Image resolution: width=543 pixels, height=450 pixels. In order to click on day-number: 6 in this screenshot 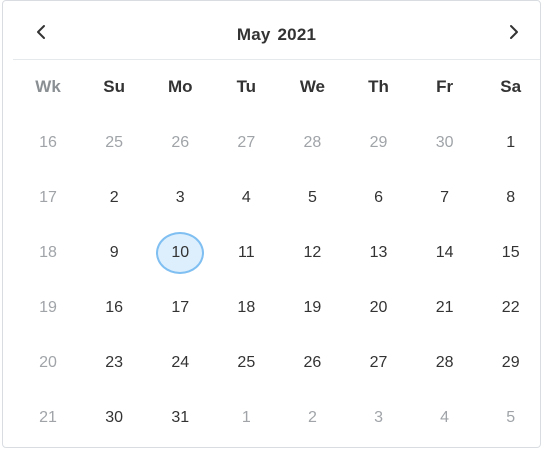, I will do `click(378, 197)`.